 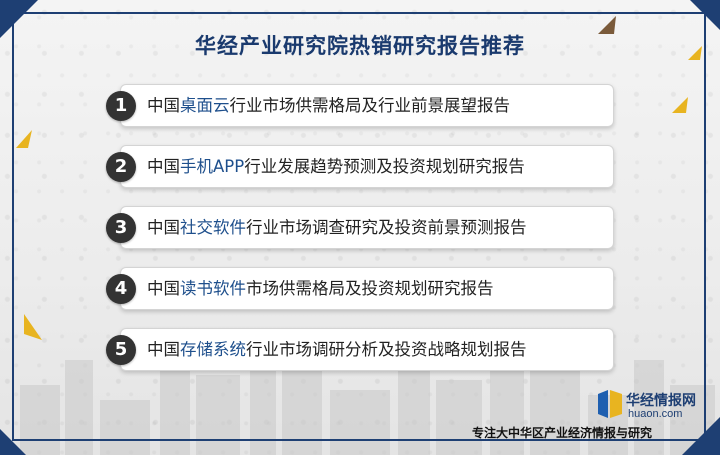 I want to click on logo-name: 华经情报网, so click(x=661, y=401).